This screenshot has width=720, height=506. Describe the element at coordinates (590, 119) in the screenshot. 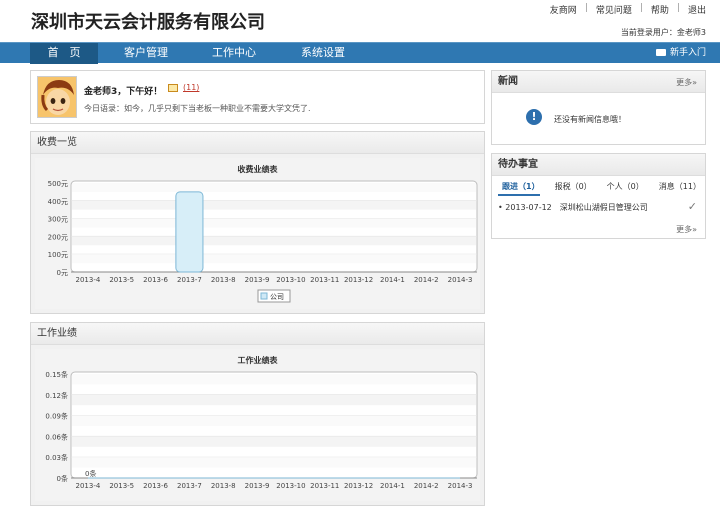

I see `news-empty-message: 还没有新闻信息哦！` at that location.